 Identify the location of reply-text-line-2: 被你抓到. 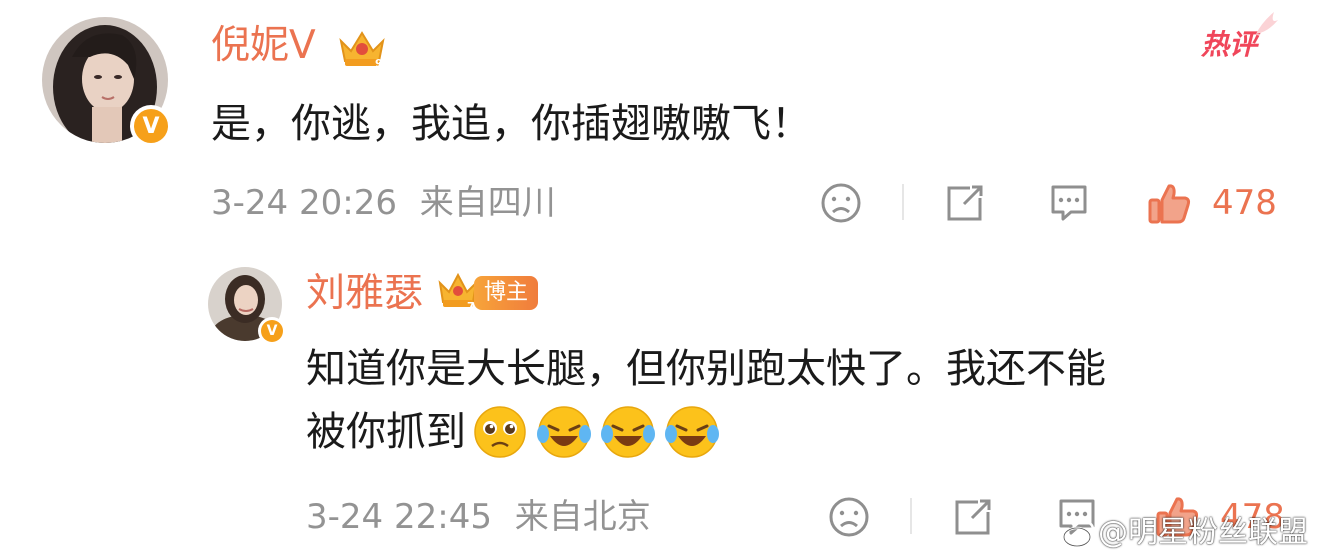
(513, 432).